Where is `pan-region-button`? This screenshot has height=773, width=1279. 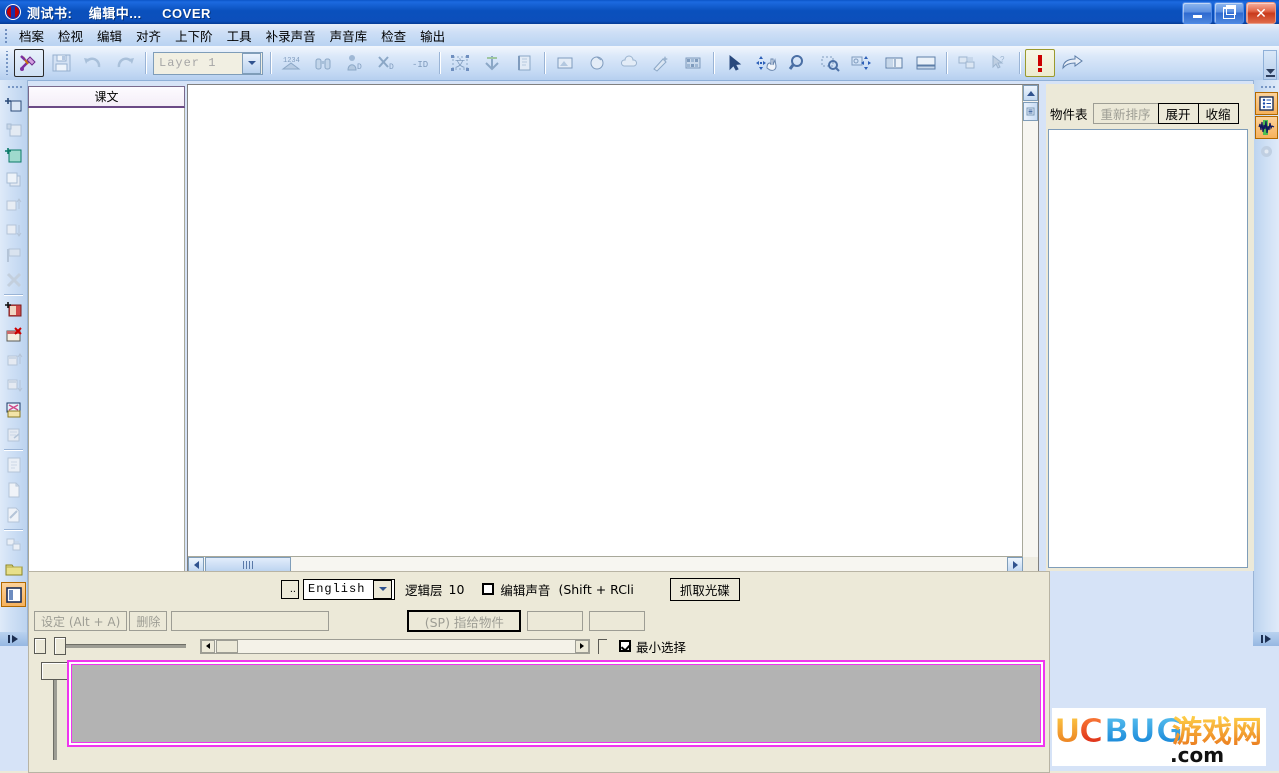 pan-region-button is located at coordinates (862, 63).